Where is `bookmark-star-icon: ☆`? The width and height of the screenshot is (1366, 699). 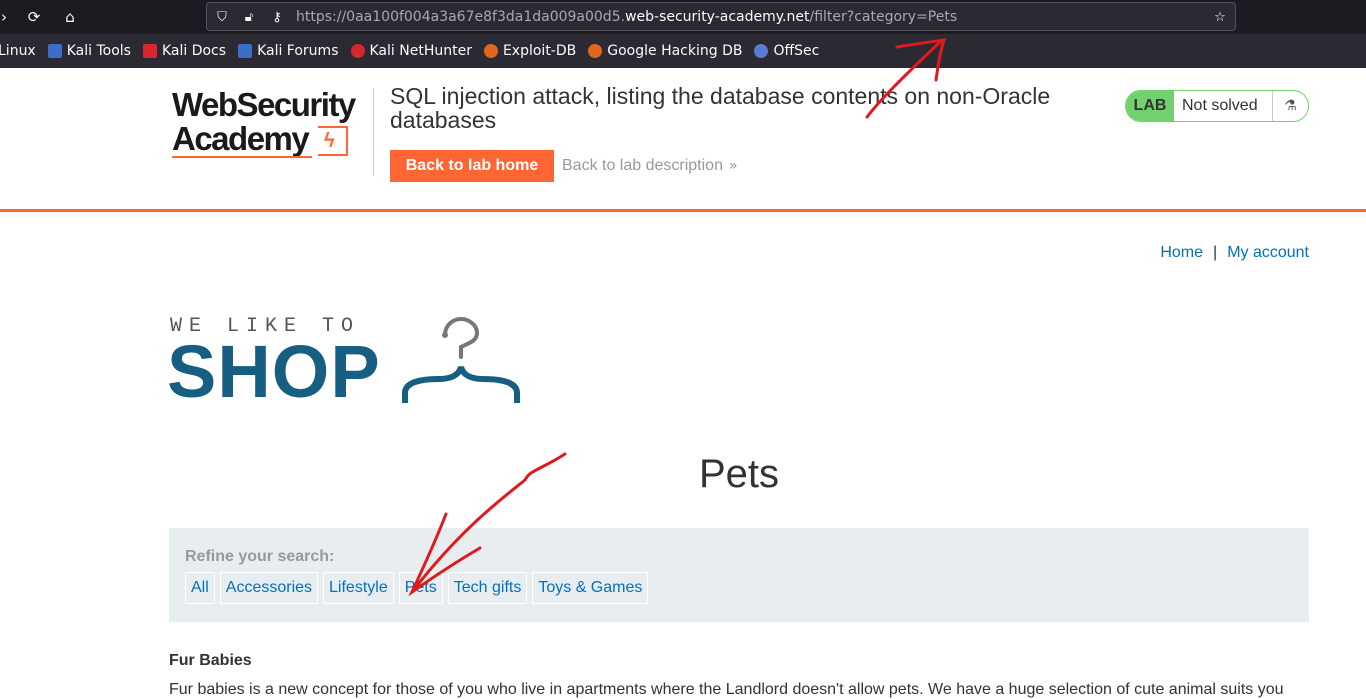
bookmark-star-icon: ☆ is located at coordinates (1220, 17).